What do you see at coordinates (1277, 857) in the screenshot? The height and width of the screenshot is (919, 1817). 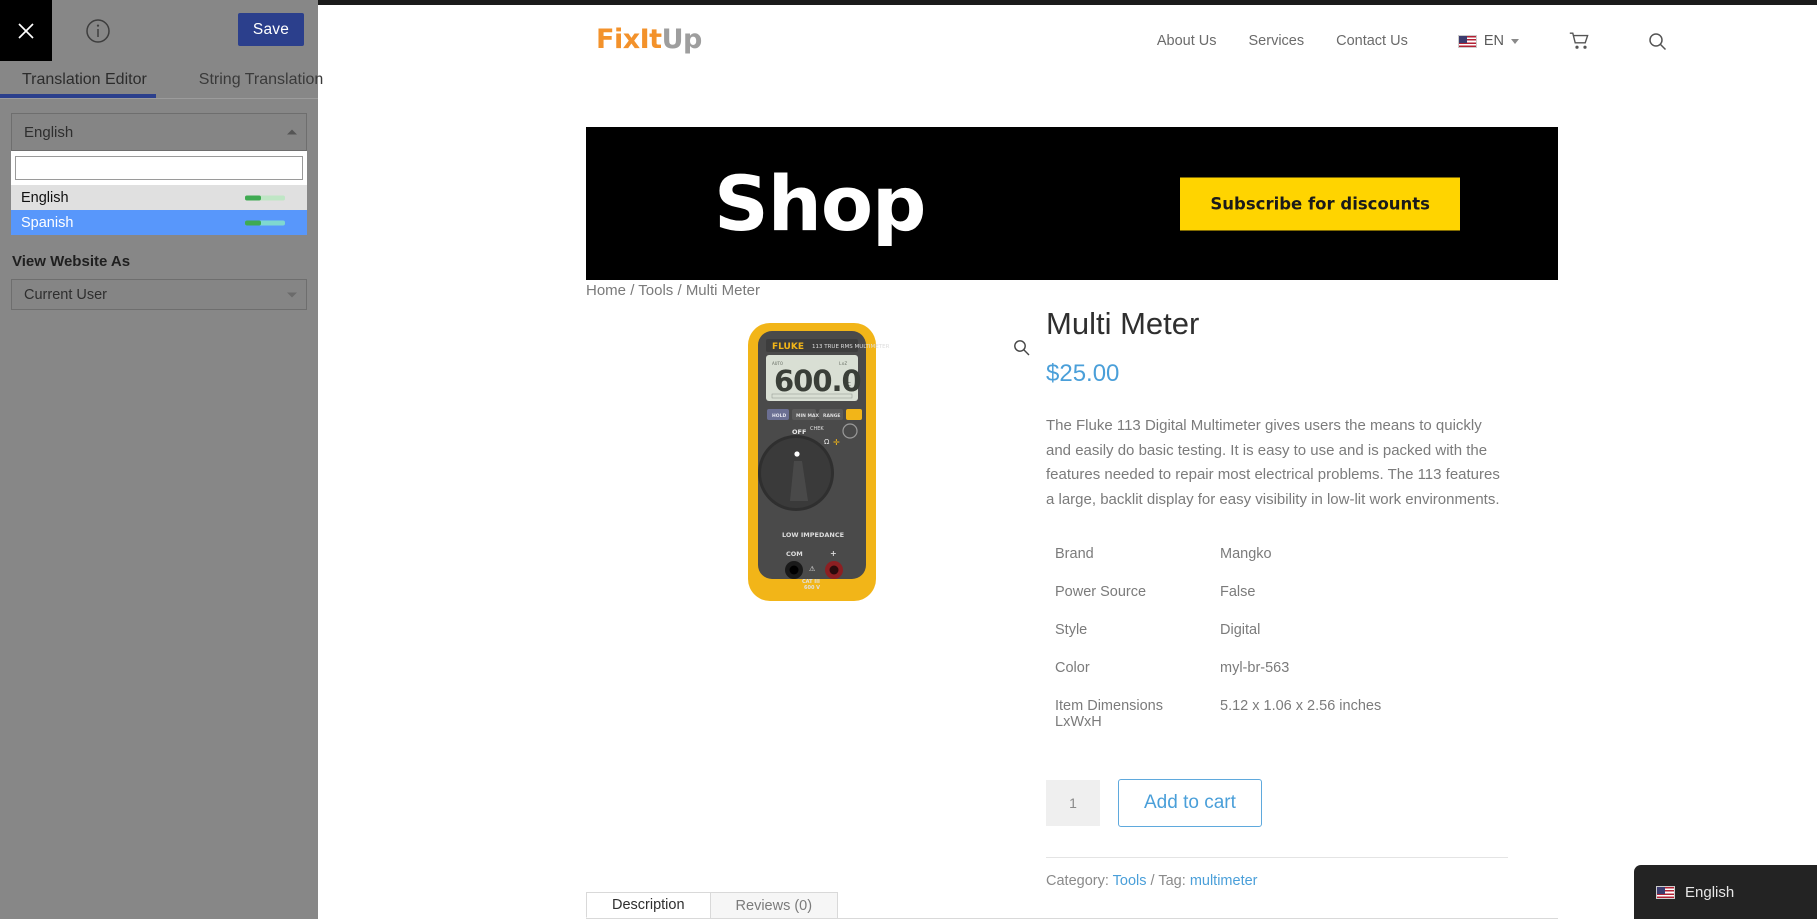 I see `divider` at bounding box center [1277, 857].